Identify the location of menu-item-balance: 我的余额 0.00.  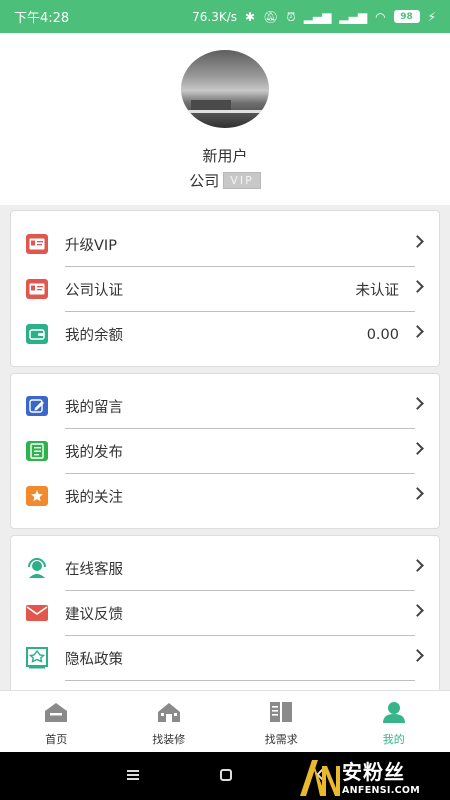
(225, 334).